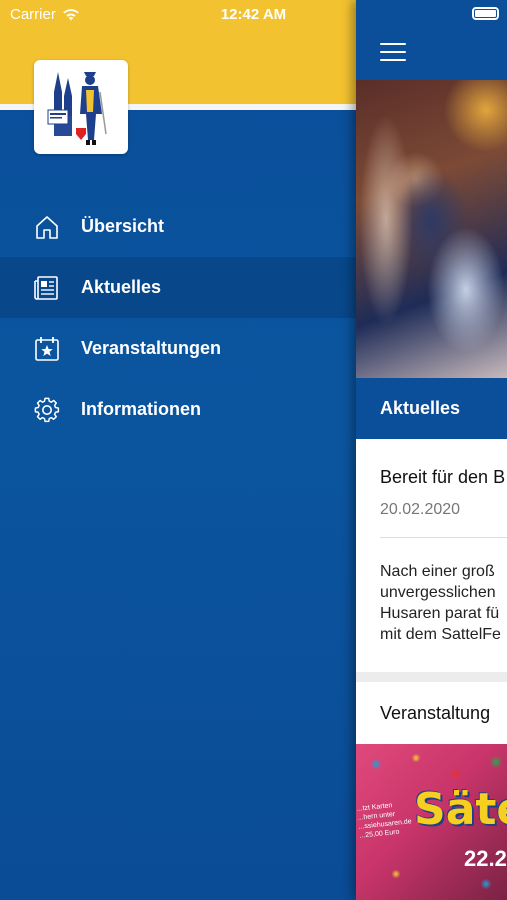 This screenshot has height=900, width=507. Describe the element at coordinates (47, 409) in the screenshot. I see `gear-icon` at that location.